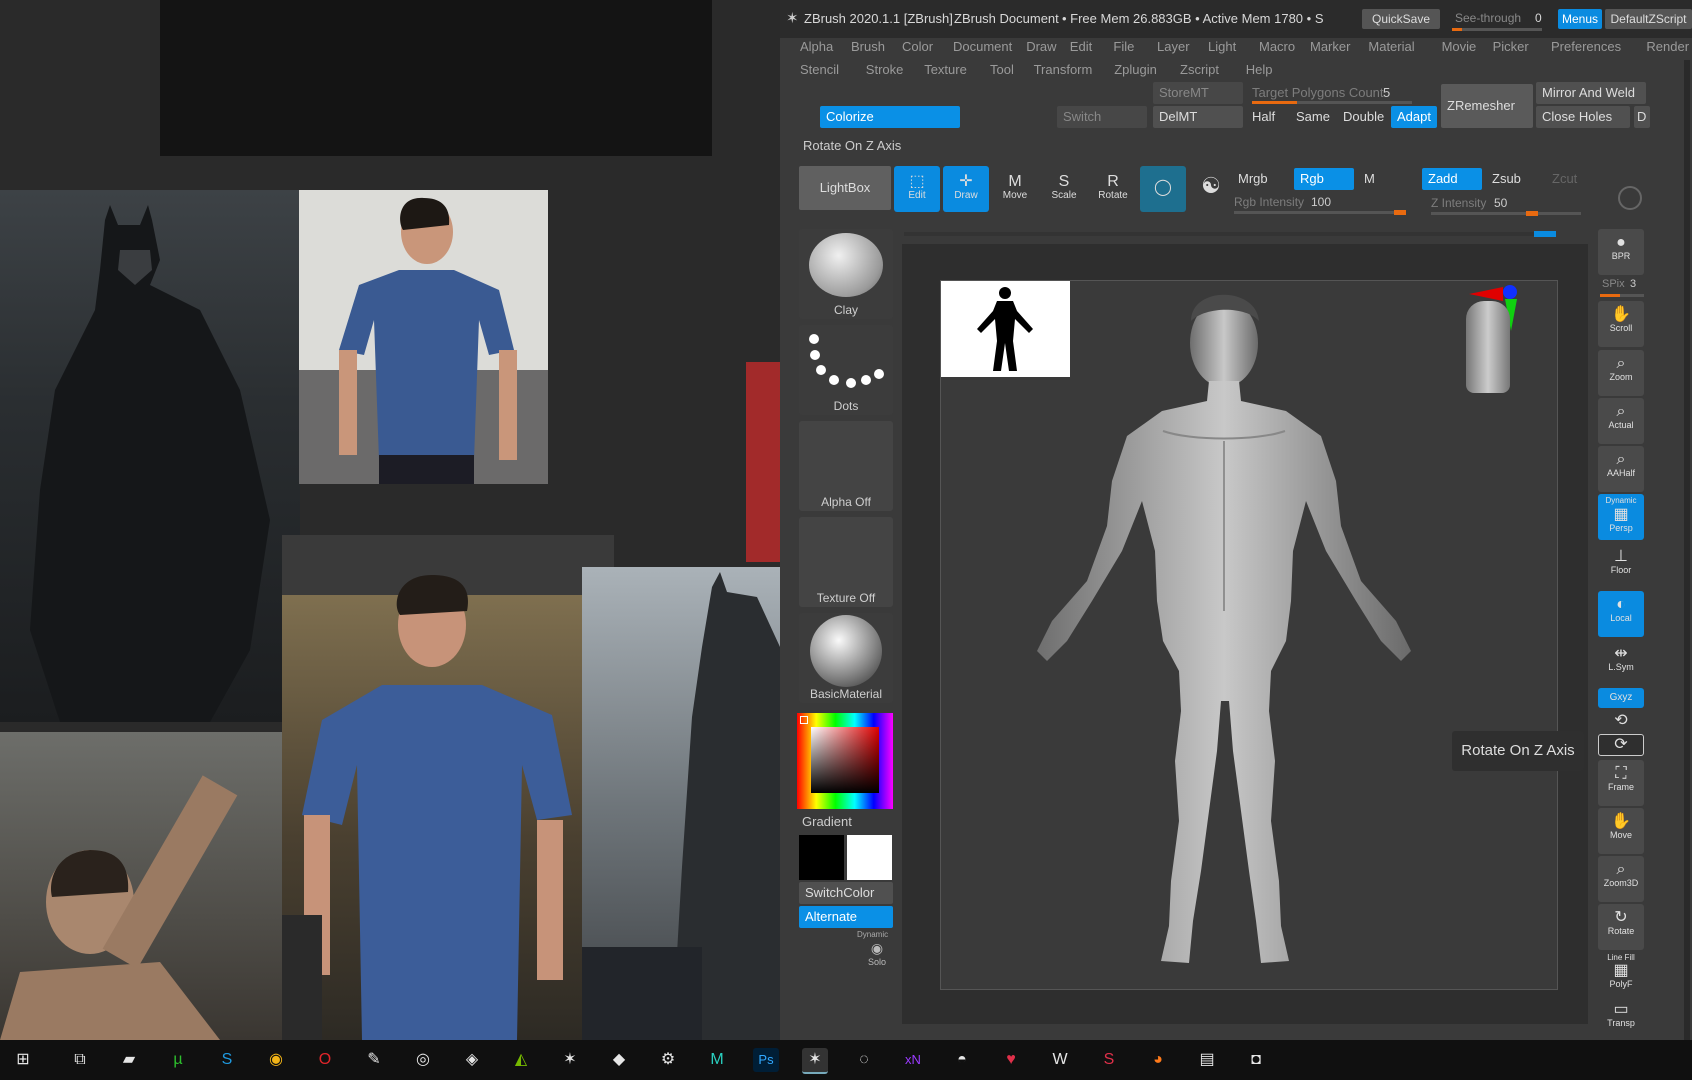  Describe the element at coordinates (619, 1060) in the screenshot. I see `substance-icon: ◆` at that location.